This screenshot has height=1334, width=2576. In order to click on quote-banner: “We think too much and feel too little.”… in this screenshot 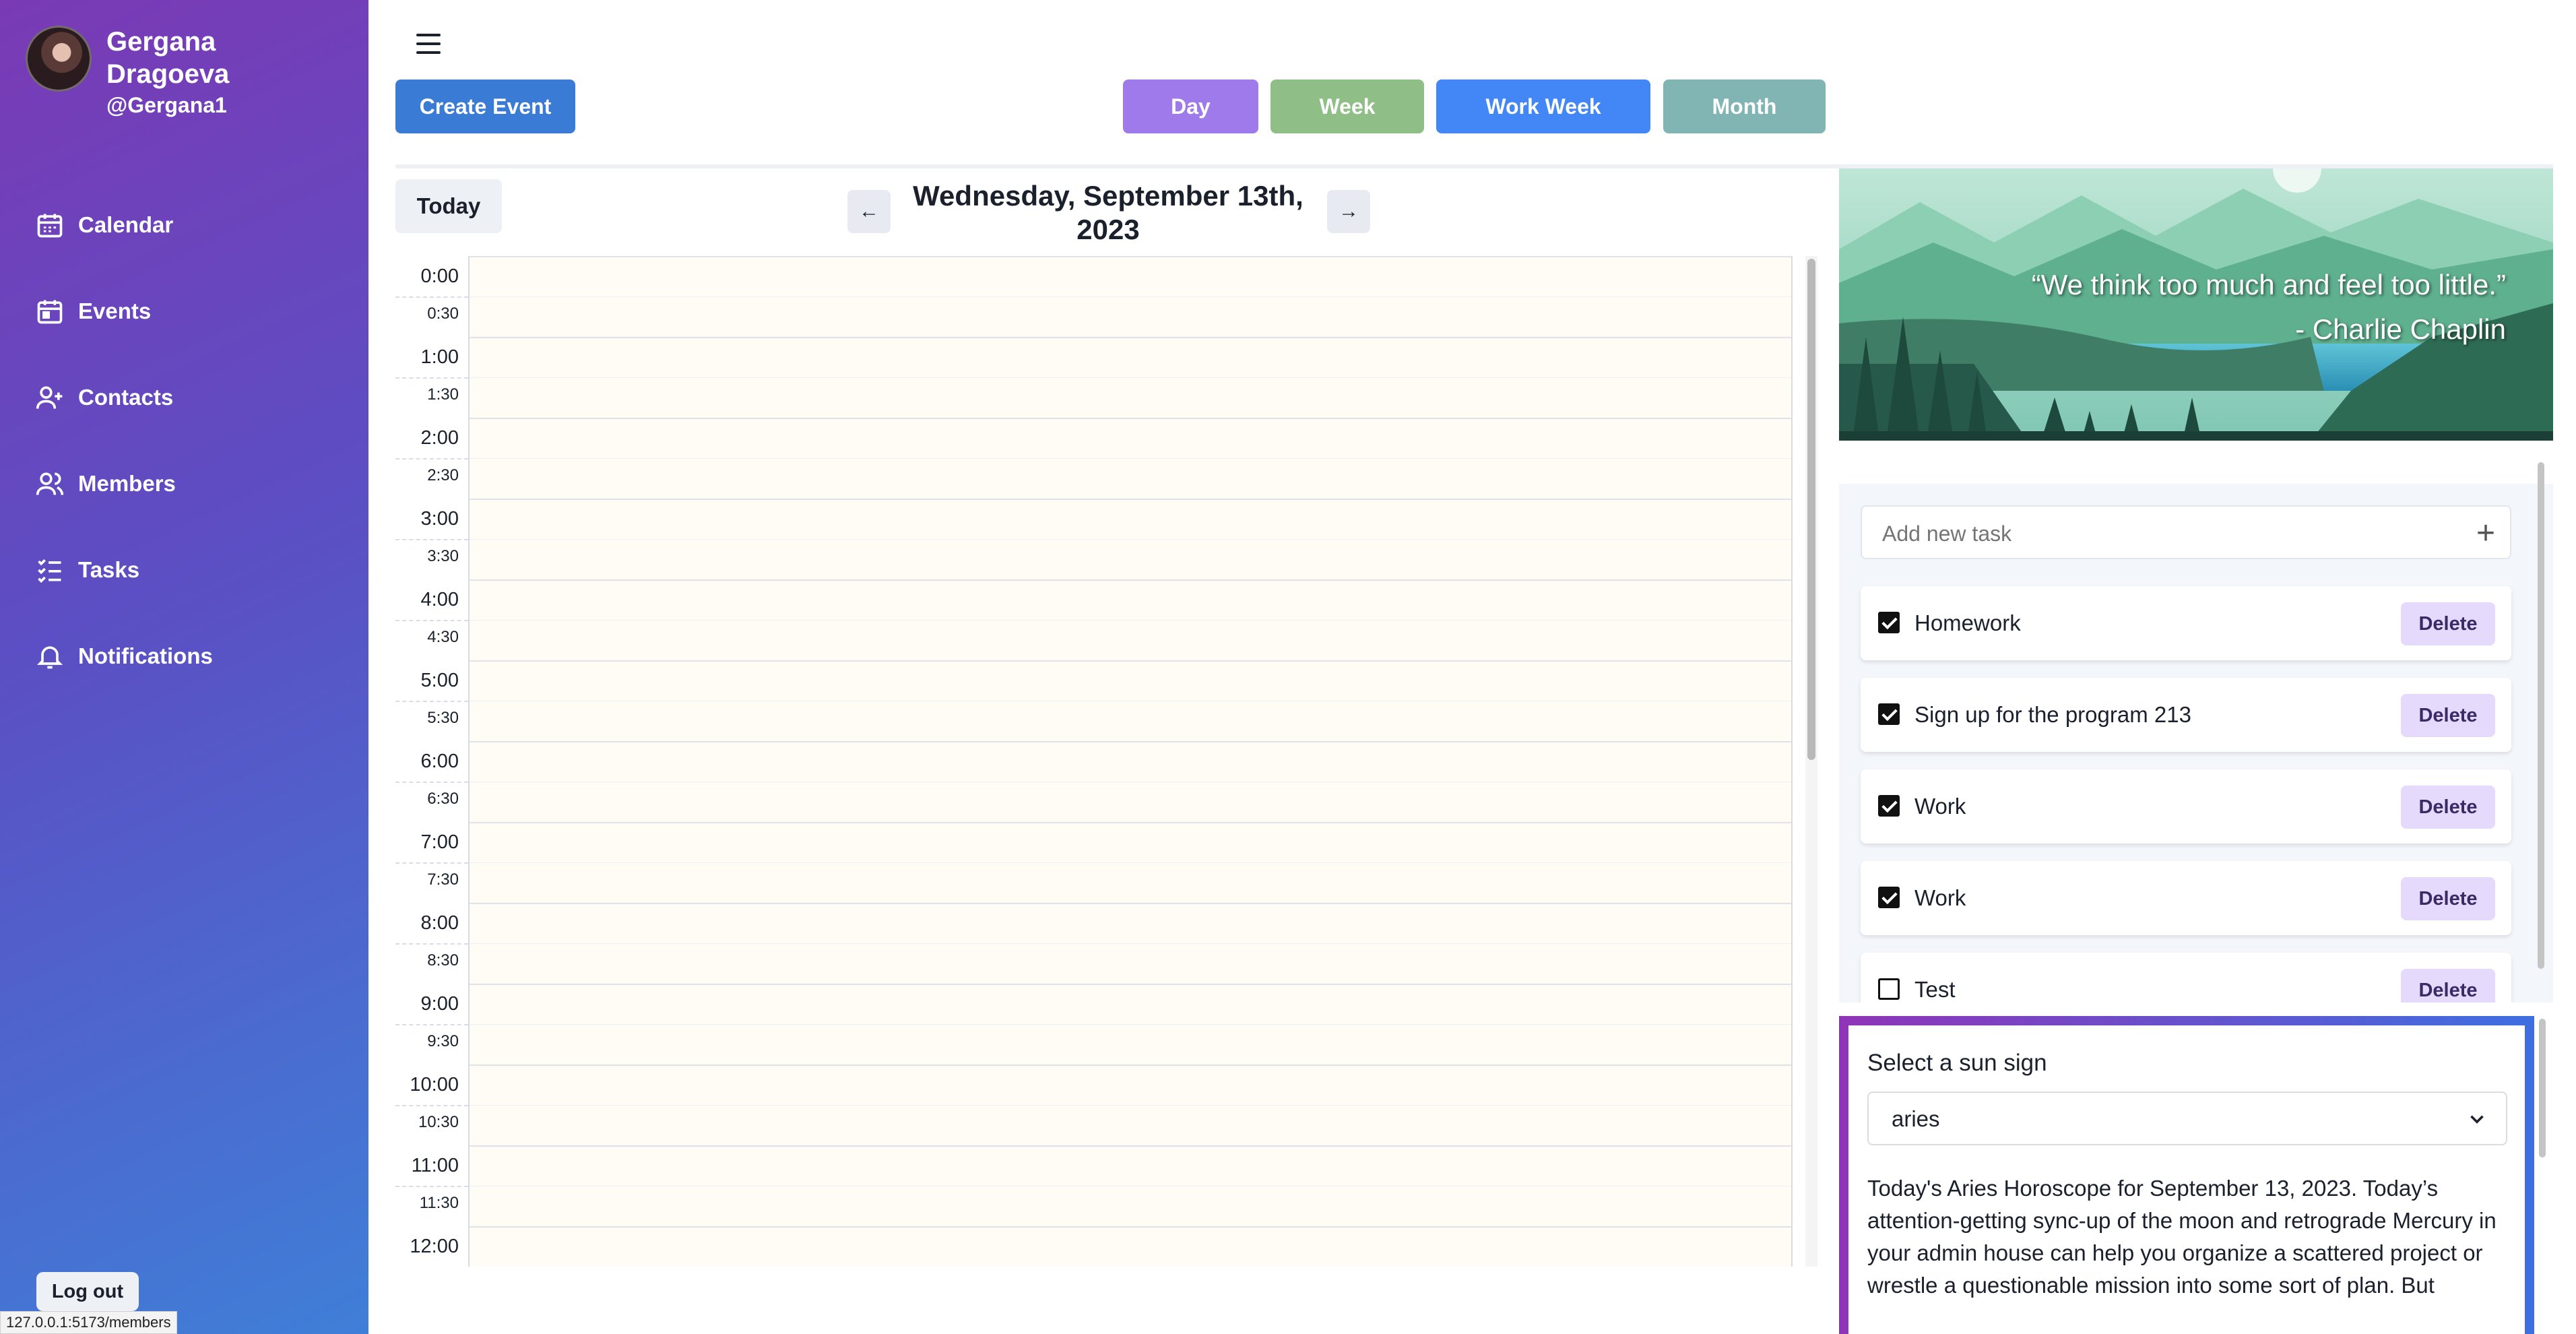, I will do `click(2196, 304)`.